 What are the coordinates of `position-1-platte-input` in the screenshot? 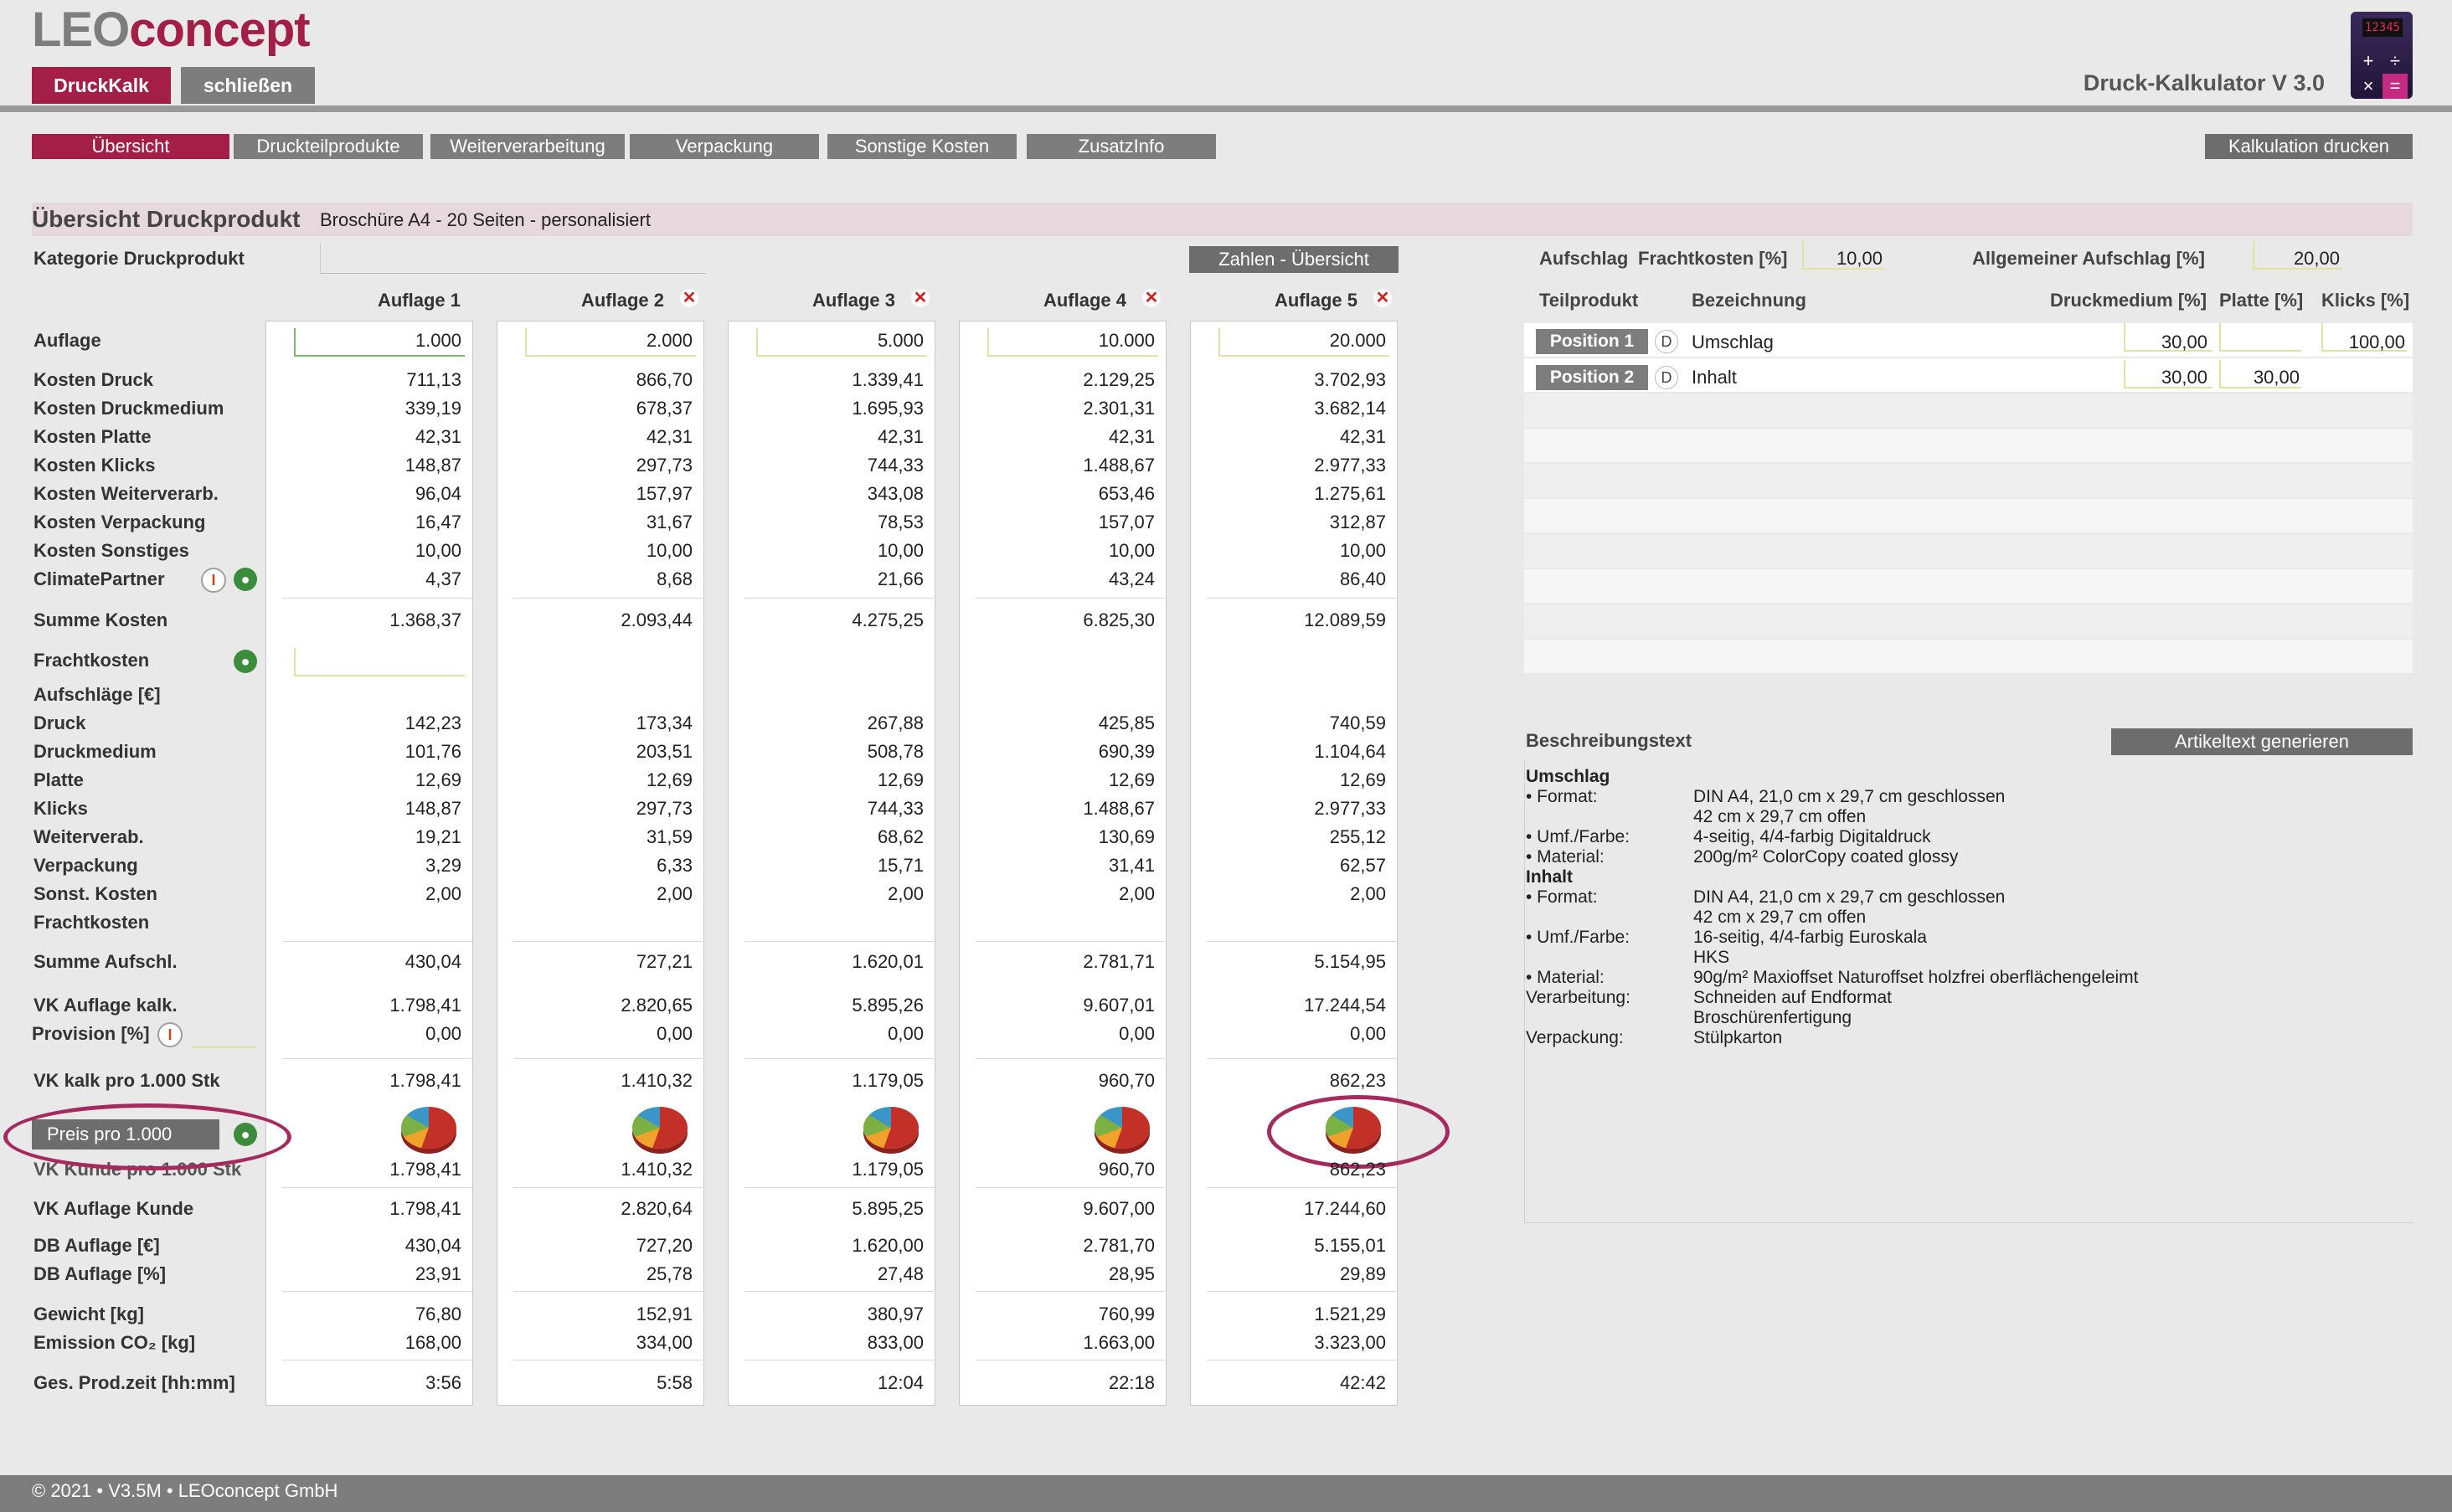 It's located at (2260, 337).